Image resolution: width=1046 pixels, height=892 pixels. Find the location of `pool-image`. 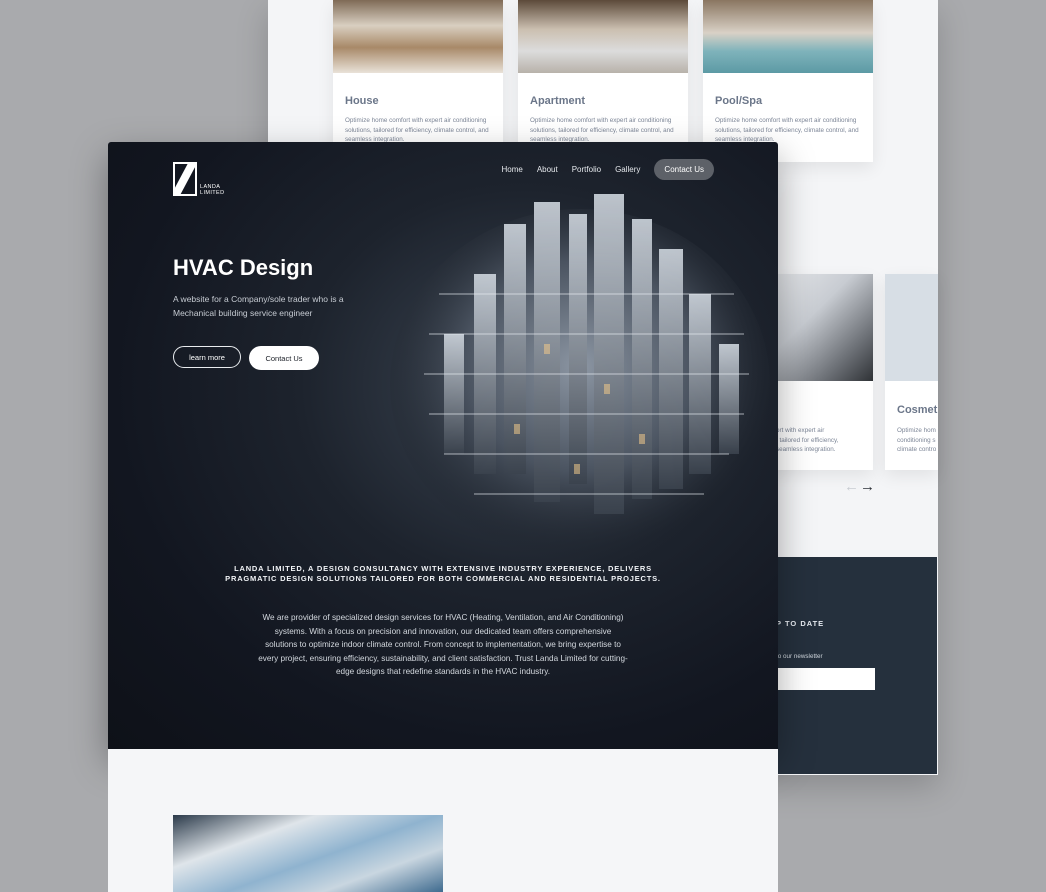

pool-image is located at coordinates (788, 36).